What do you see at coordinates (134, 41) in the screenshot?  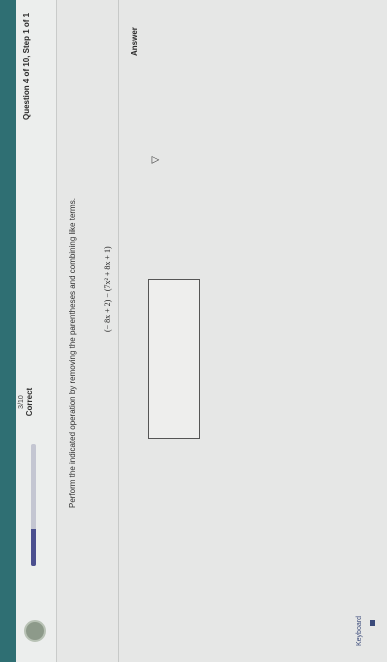 I see `answer-label: Answer` at bounding box center [134, 41].